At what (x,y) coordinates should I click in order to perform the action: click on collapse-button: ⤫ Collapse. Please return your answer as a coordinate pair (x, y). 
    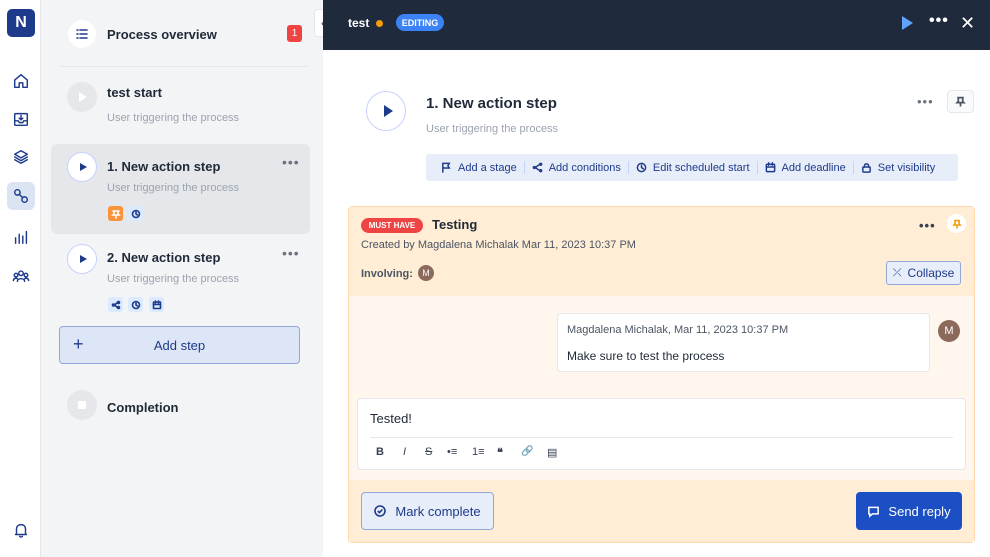
    Looking at the image, I should click on (923, 273).